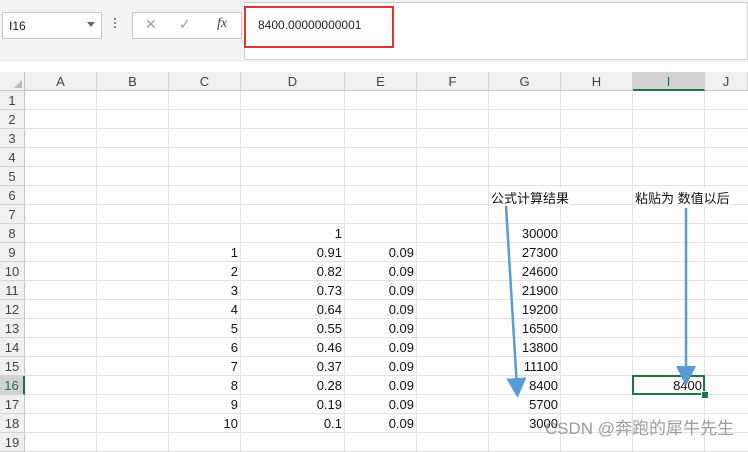 The width and height of the screenshot is (748, 452). What do you see at coordinates (381, 309) in the screenshot?
I see `cell-e12: 0.09` at bounding box center [381, 309].